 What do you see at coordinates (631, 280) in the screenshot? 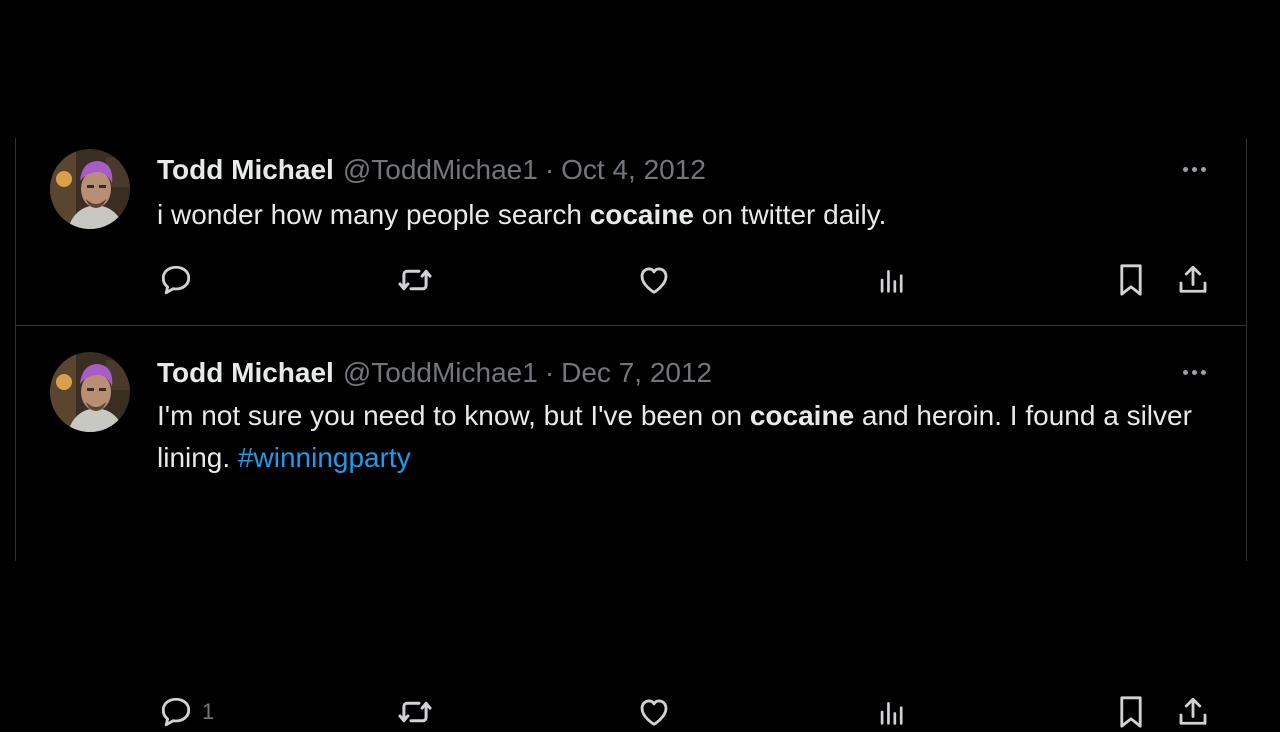
I see `tweet-actions` at bounding box center [631, 280].